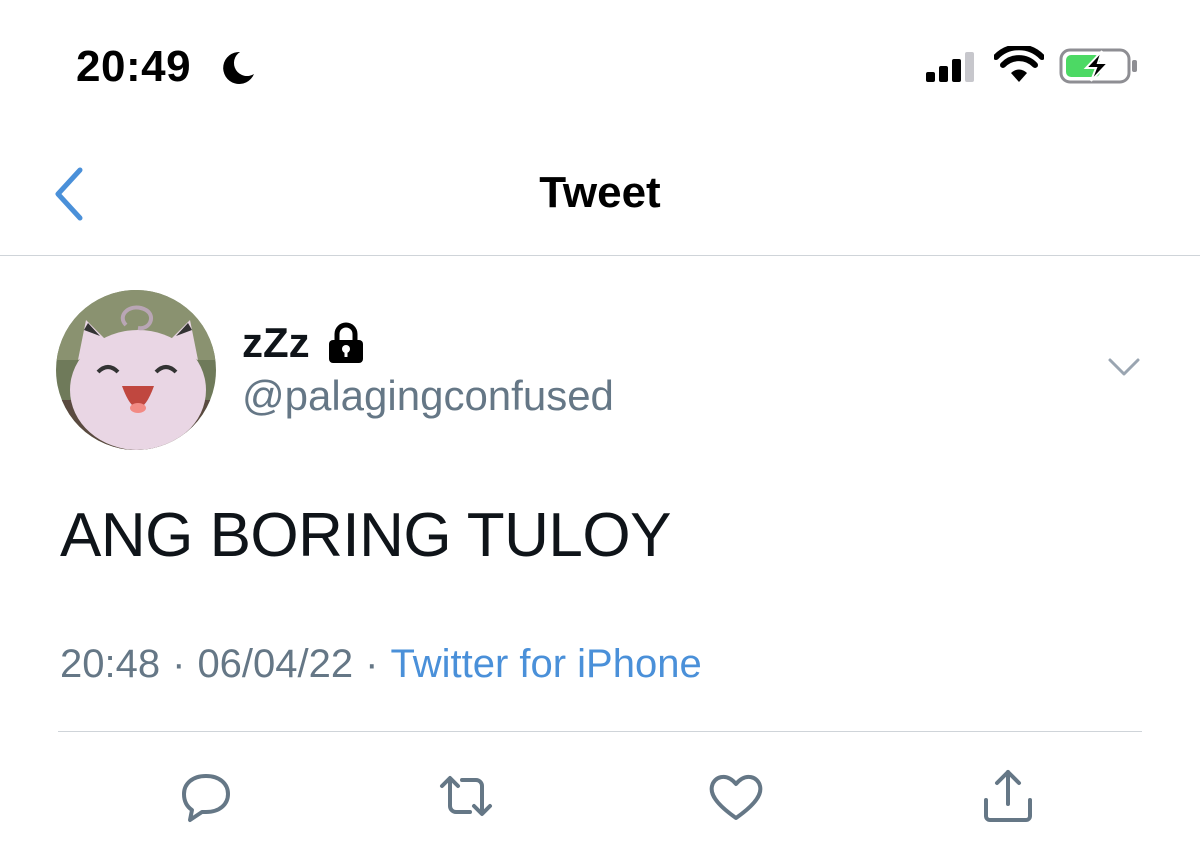  I want to click on tweet-source-link: Twitter for iPhone, so click(545, 664).